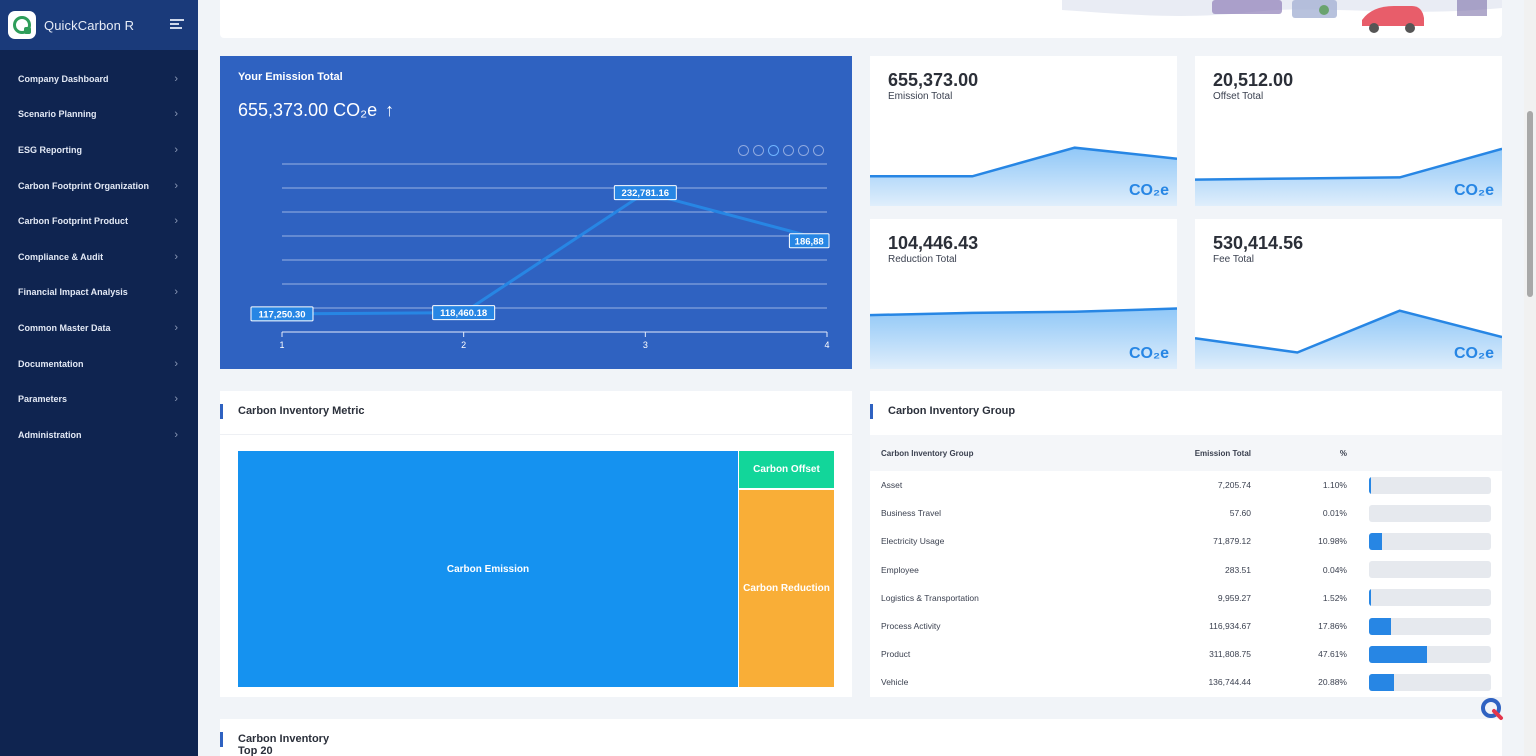 Image resolution: width=1536 pixels, height=756 pixels. I want to click on section-title-line: Carbon Inventory, so click(284, 739).